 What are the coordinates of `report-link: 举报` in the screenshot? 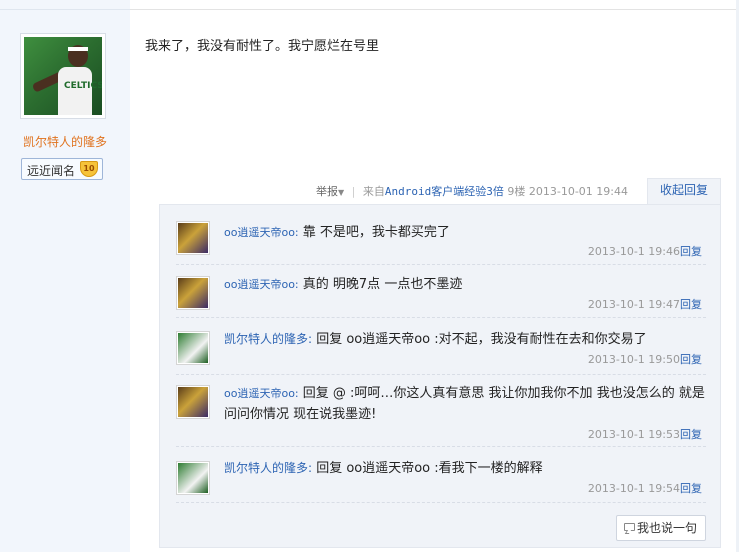 It's located at (327, 191).